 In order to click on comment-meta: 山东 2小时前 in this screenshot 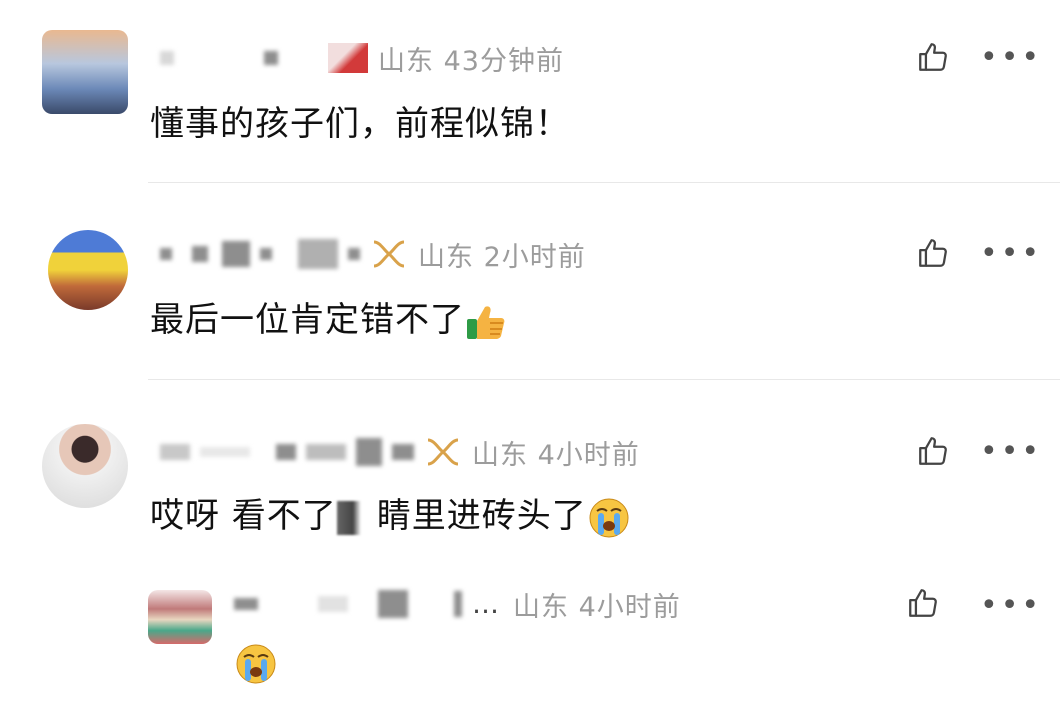, I will do `click(373, 254)`.